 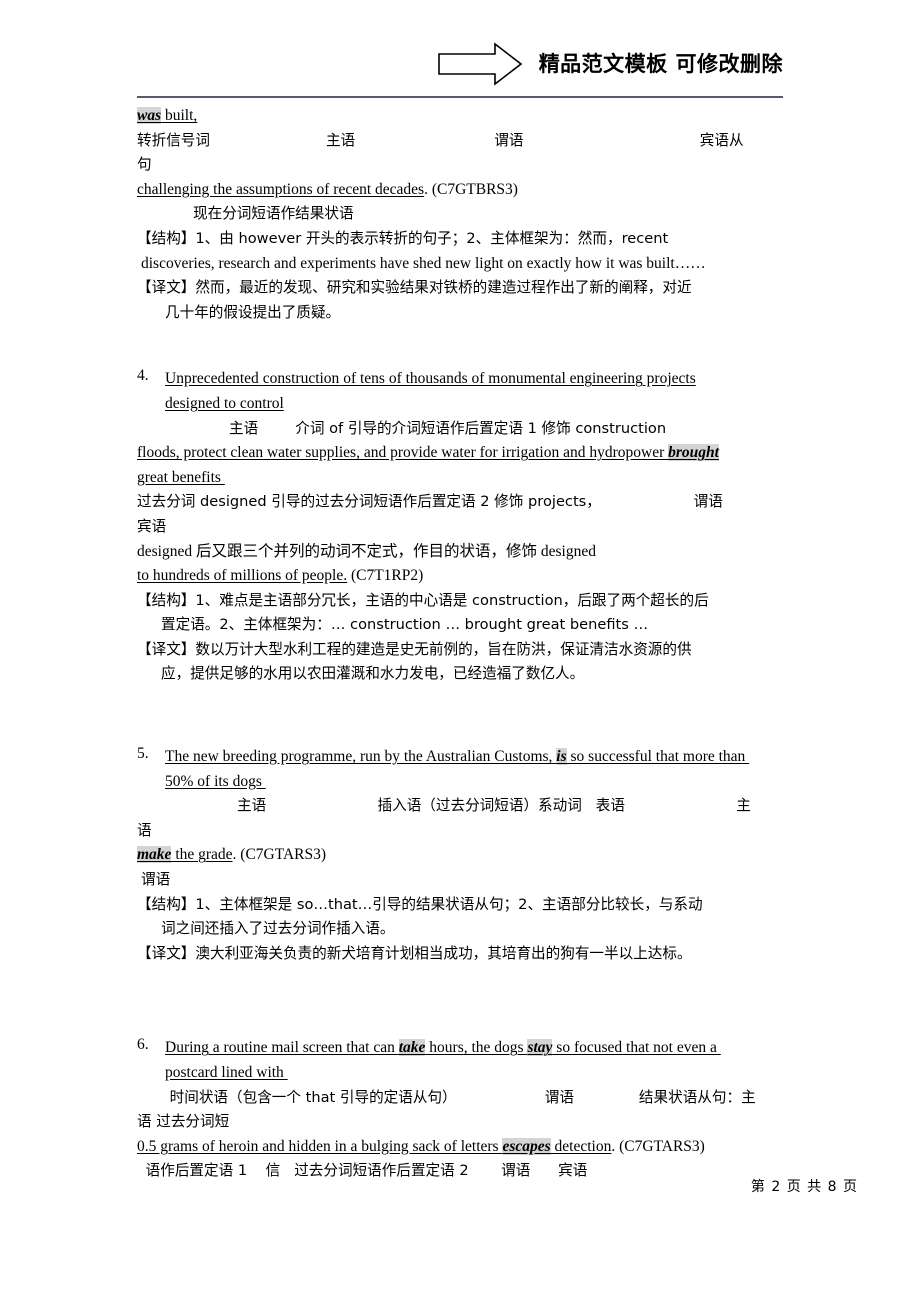 I want to click on sentence-text: so focused, so click(x=587, y=1048).